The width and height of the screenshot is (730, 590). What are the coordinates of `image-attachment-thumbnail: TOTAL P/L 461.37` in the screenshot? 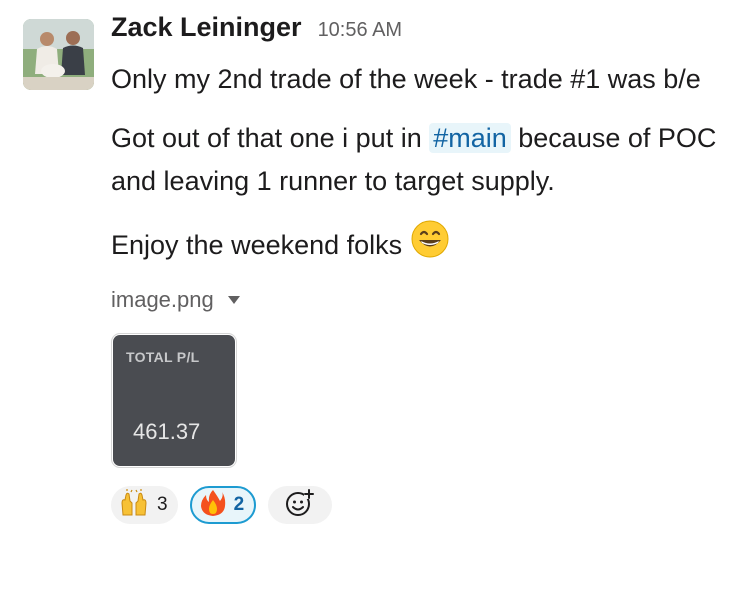 It's located at (174, 400).